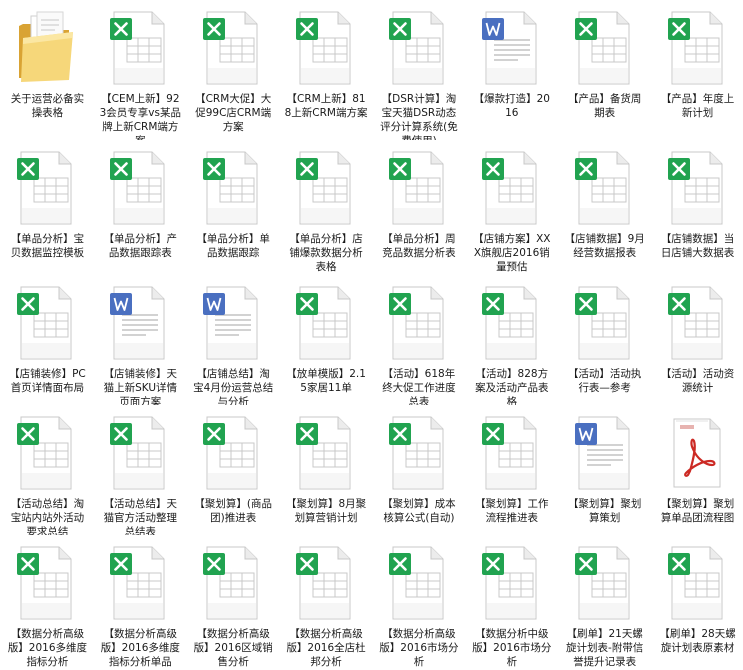 The width and height of the screenshot is (743, 670). Describe the element at coordinates (233, 246) in the screenshot. I see `file-name: 【单品分析】单品数据跟踪` at that location.